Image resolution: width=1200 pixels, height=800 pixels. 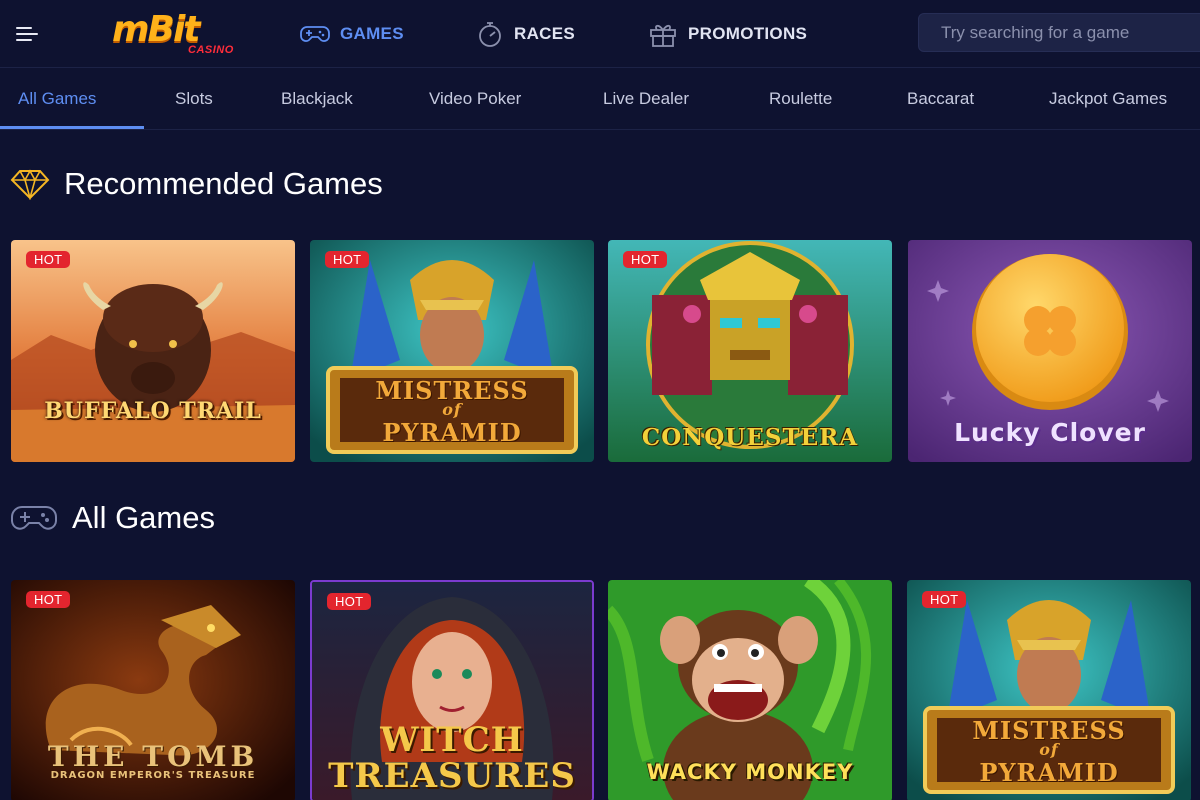 What do you see at coordinates (143, 517) in the screenshot?
I see `section-title: All Games` at bounding box center [143, 517].